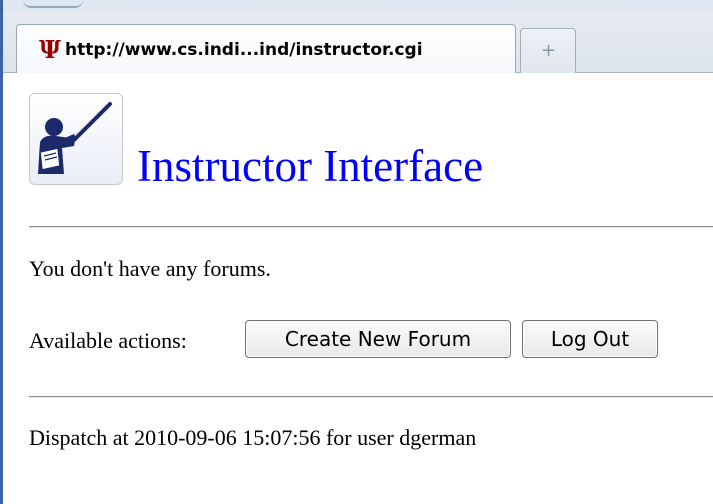 The height and width of the screenshot is (504, 713). What do you see at coordinates (150, 268) in the screenshot?
I see `status-message: You don't have any forums.` at bounding box center [150, 268].